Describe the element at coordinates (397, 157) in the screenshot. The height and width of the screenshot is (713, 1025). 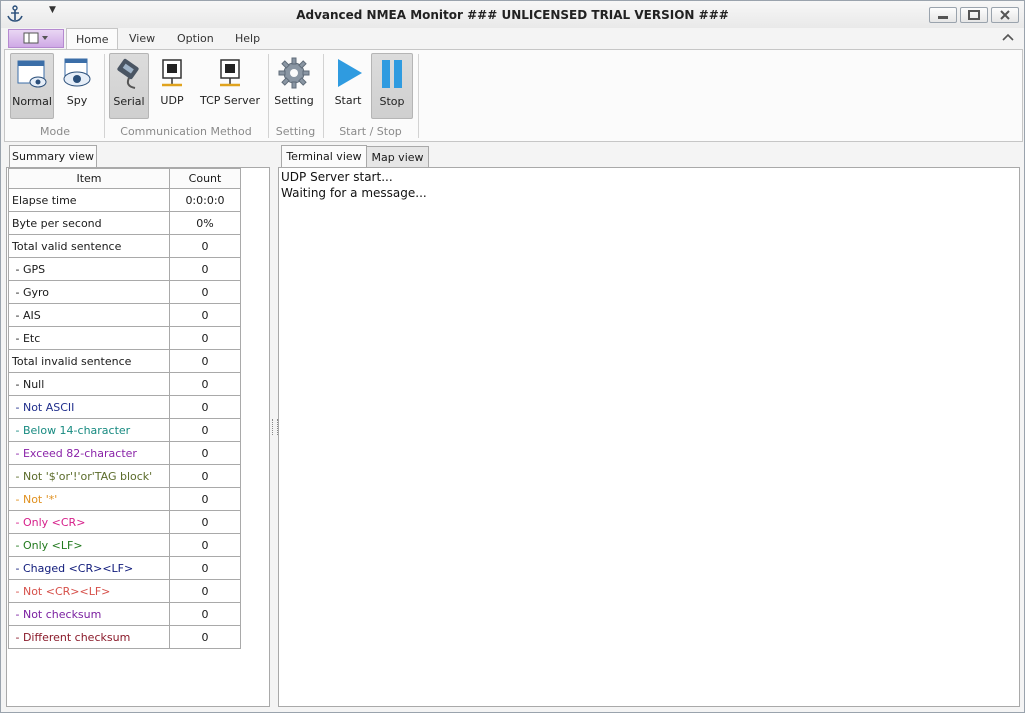
I see `tab-map-view: Map view` at that location.